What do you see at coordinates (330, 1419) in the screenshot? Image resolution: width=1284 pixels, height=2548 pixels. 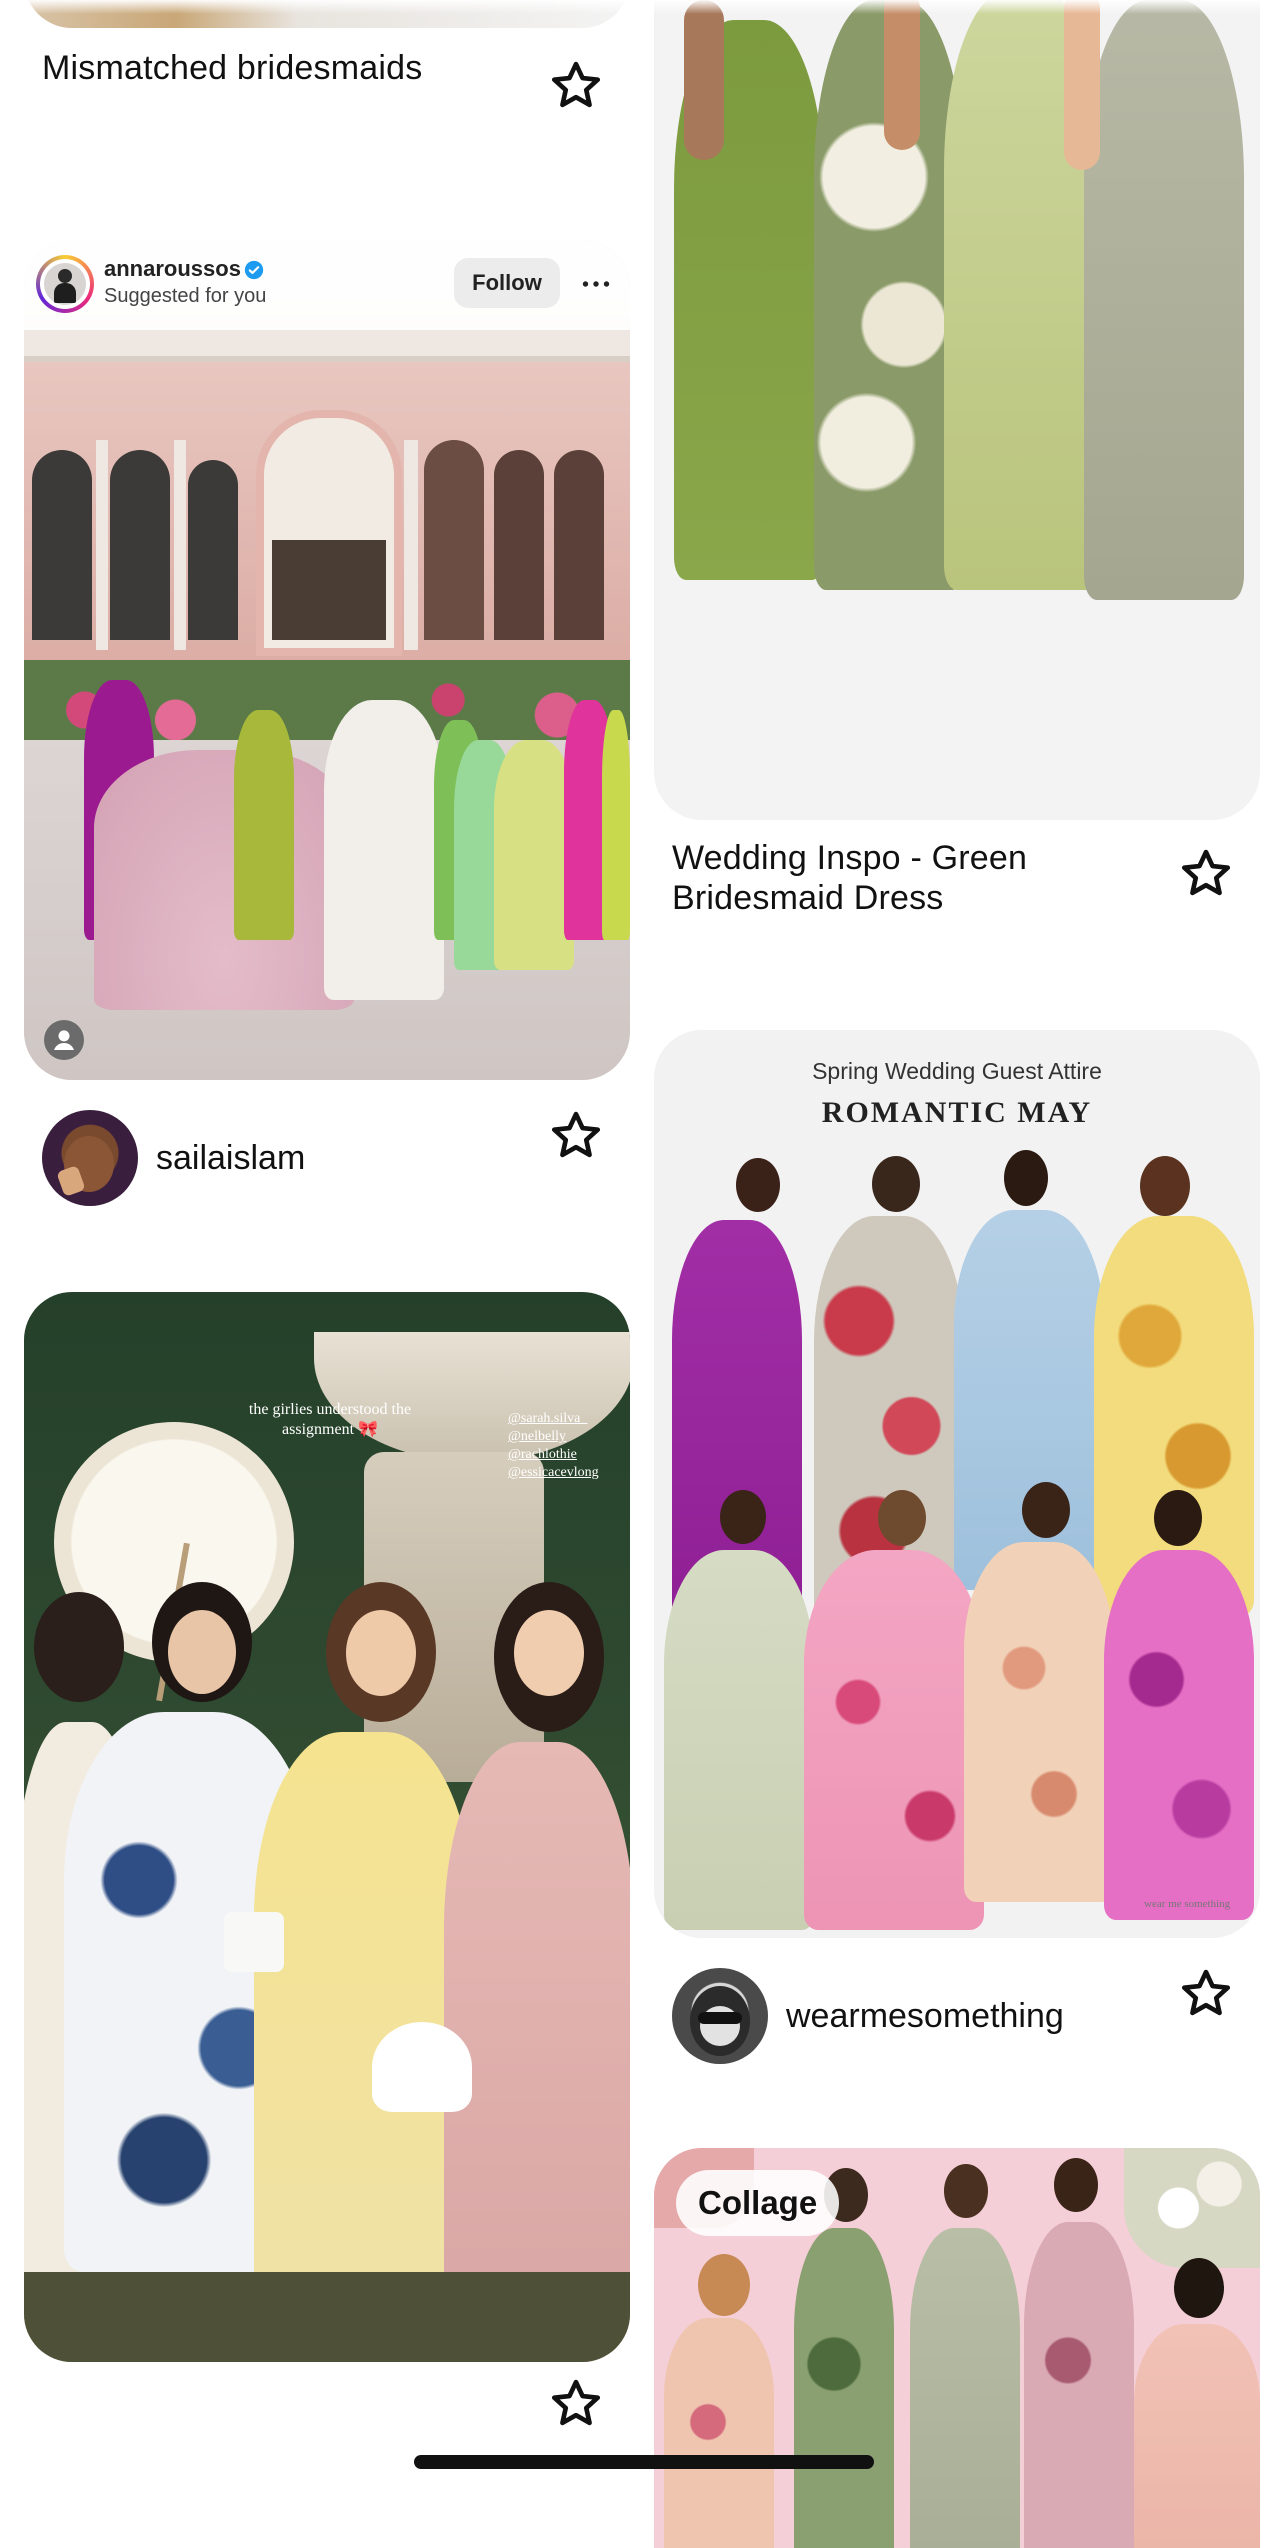 I see `photo-caption: the girlies understood the assignment 🎀` at bounding box center [330, 1419].